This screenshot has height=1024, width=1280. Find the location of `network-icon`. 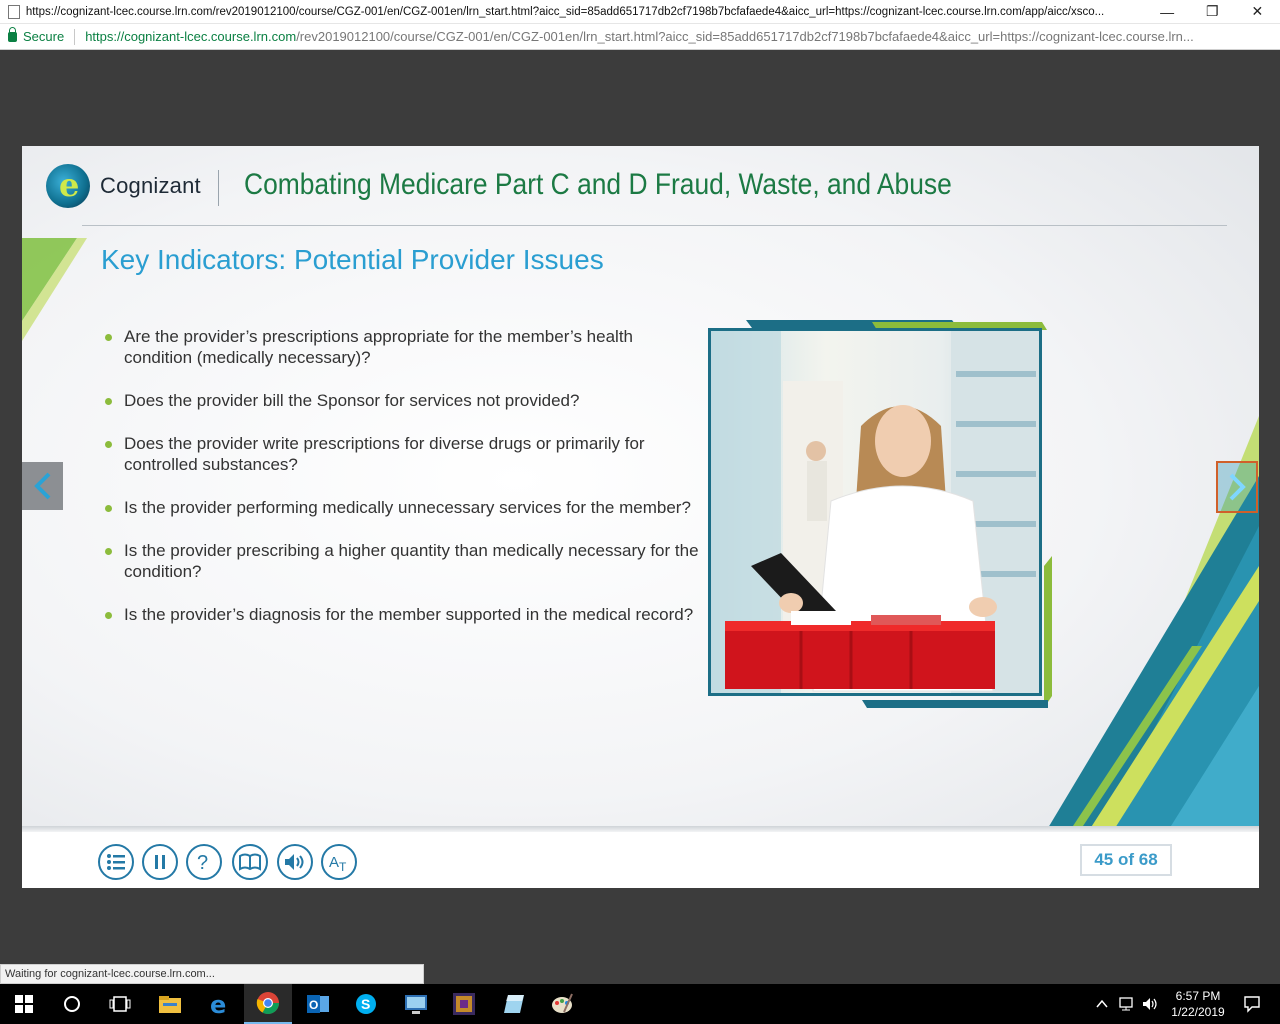

network-icon is located at coordinates (1127, 1004).